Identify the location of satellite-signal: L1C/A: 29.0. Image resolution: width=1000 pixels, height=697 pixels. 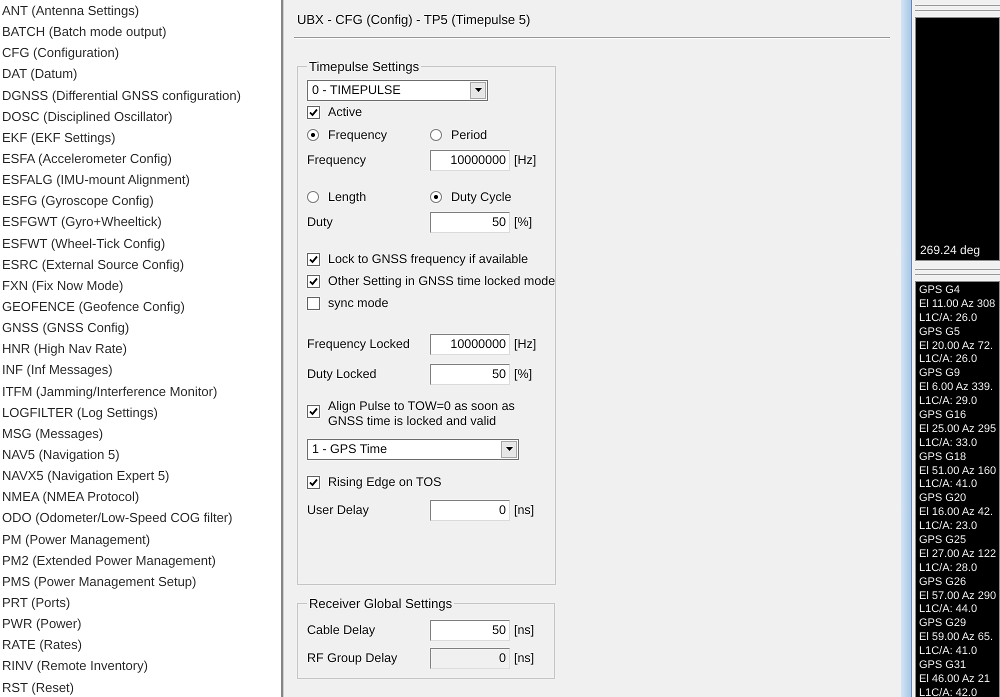
(948, 402).